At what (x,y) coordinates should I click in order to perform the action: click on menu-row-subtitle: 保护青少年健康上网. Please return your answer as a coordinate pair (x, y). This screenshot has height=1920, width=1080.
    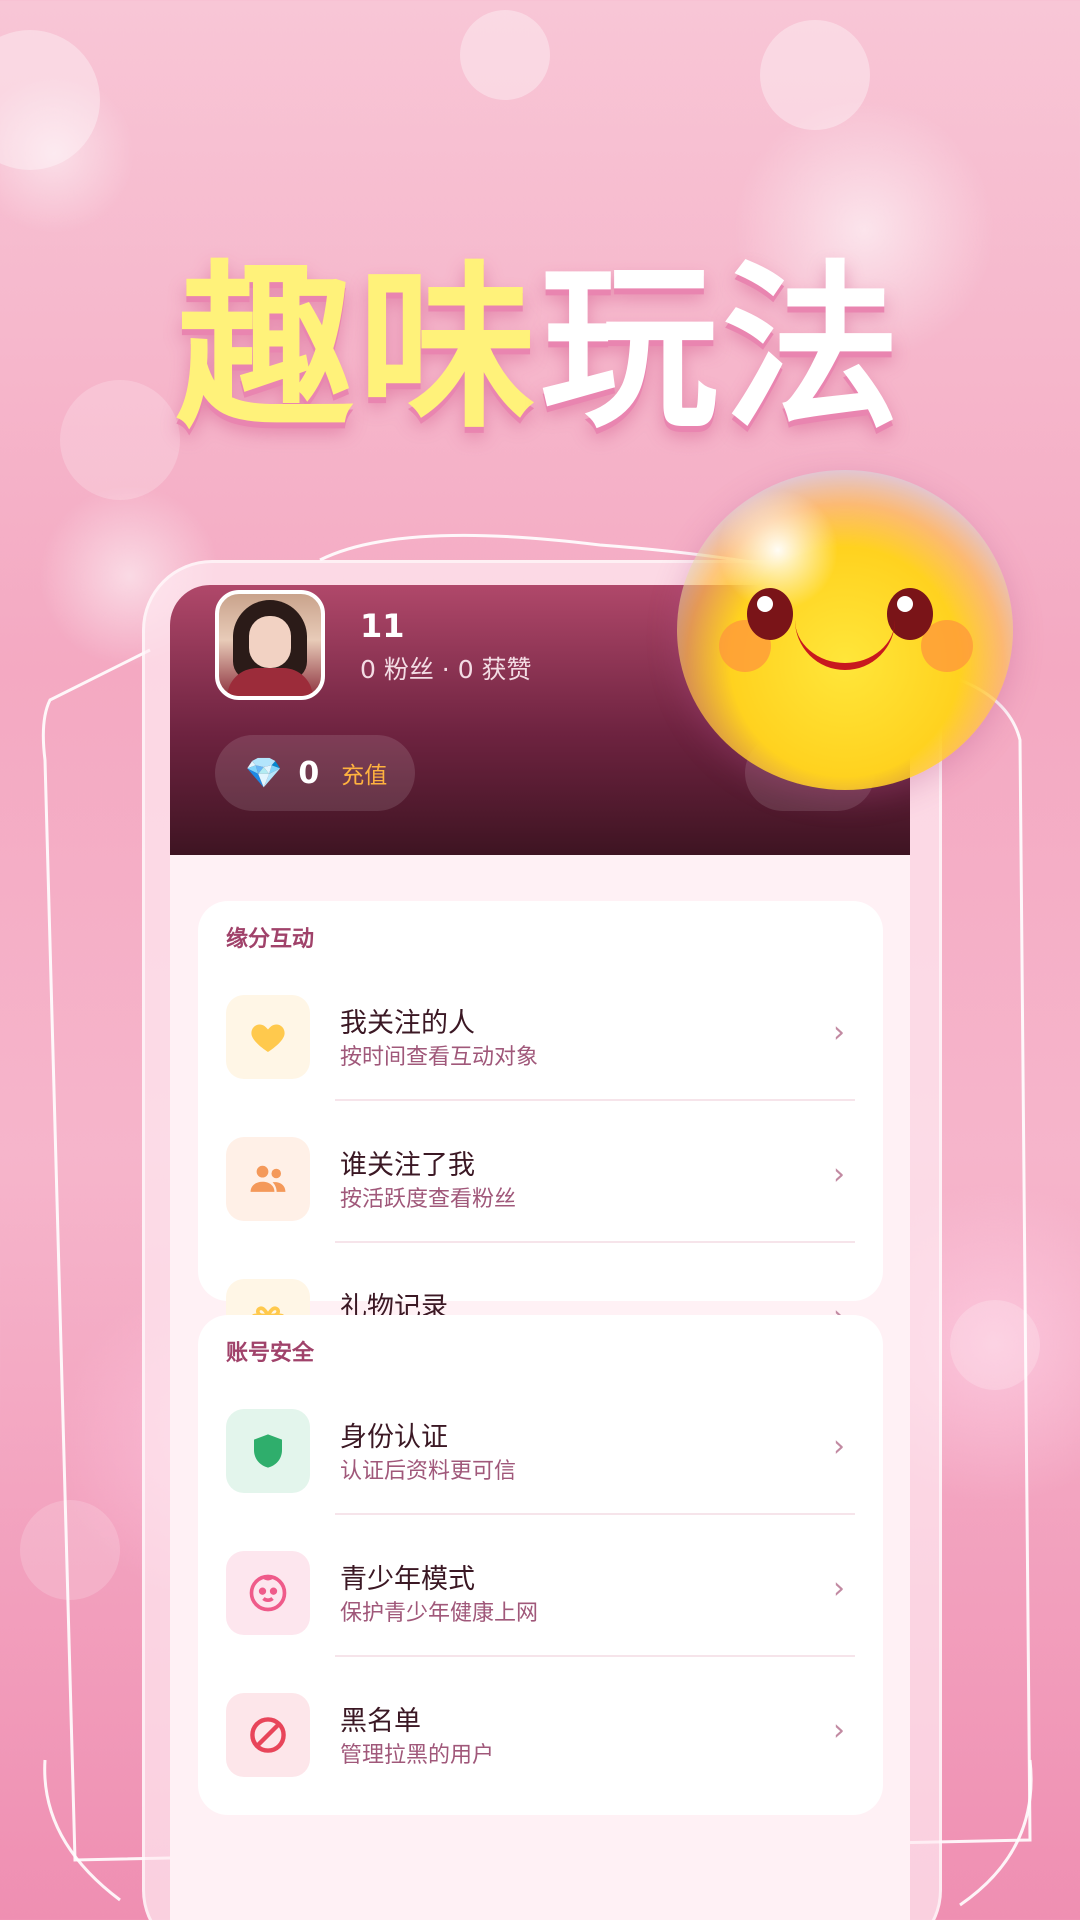
    Looking at the image, I should click on (439, 1613).